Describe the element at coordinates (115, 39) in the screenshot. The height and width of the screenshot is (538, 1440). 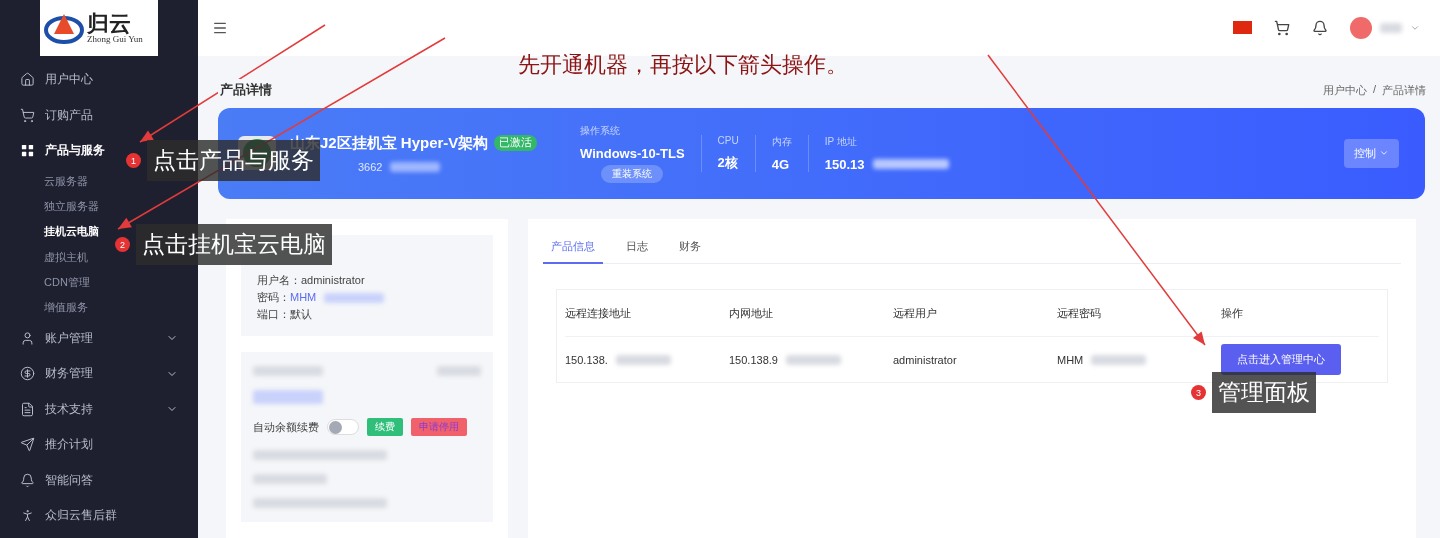
I see `logo-subtitle: Zhong Gui Yun` at that location.